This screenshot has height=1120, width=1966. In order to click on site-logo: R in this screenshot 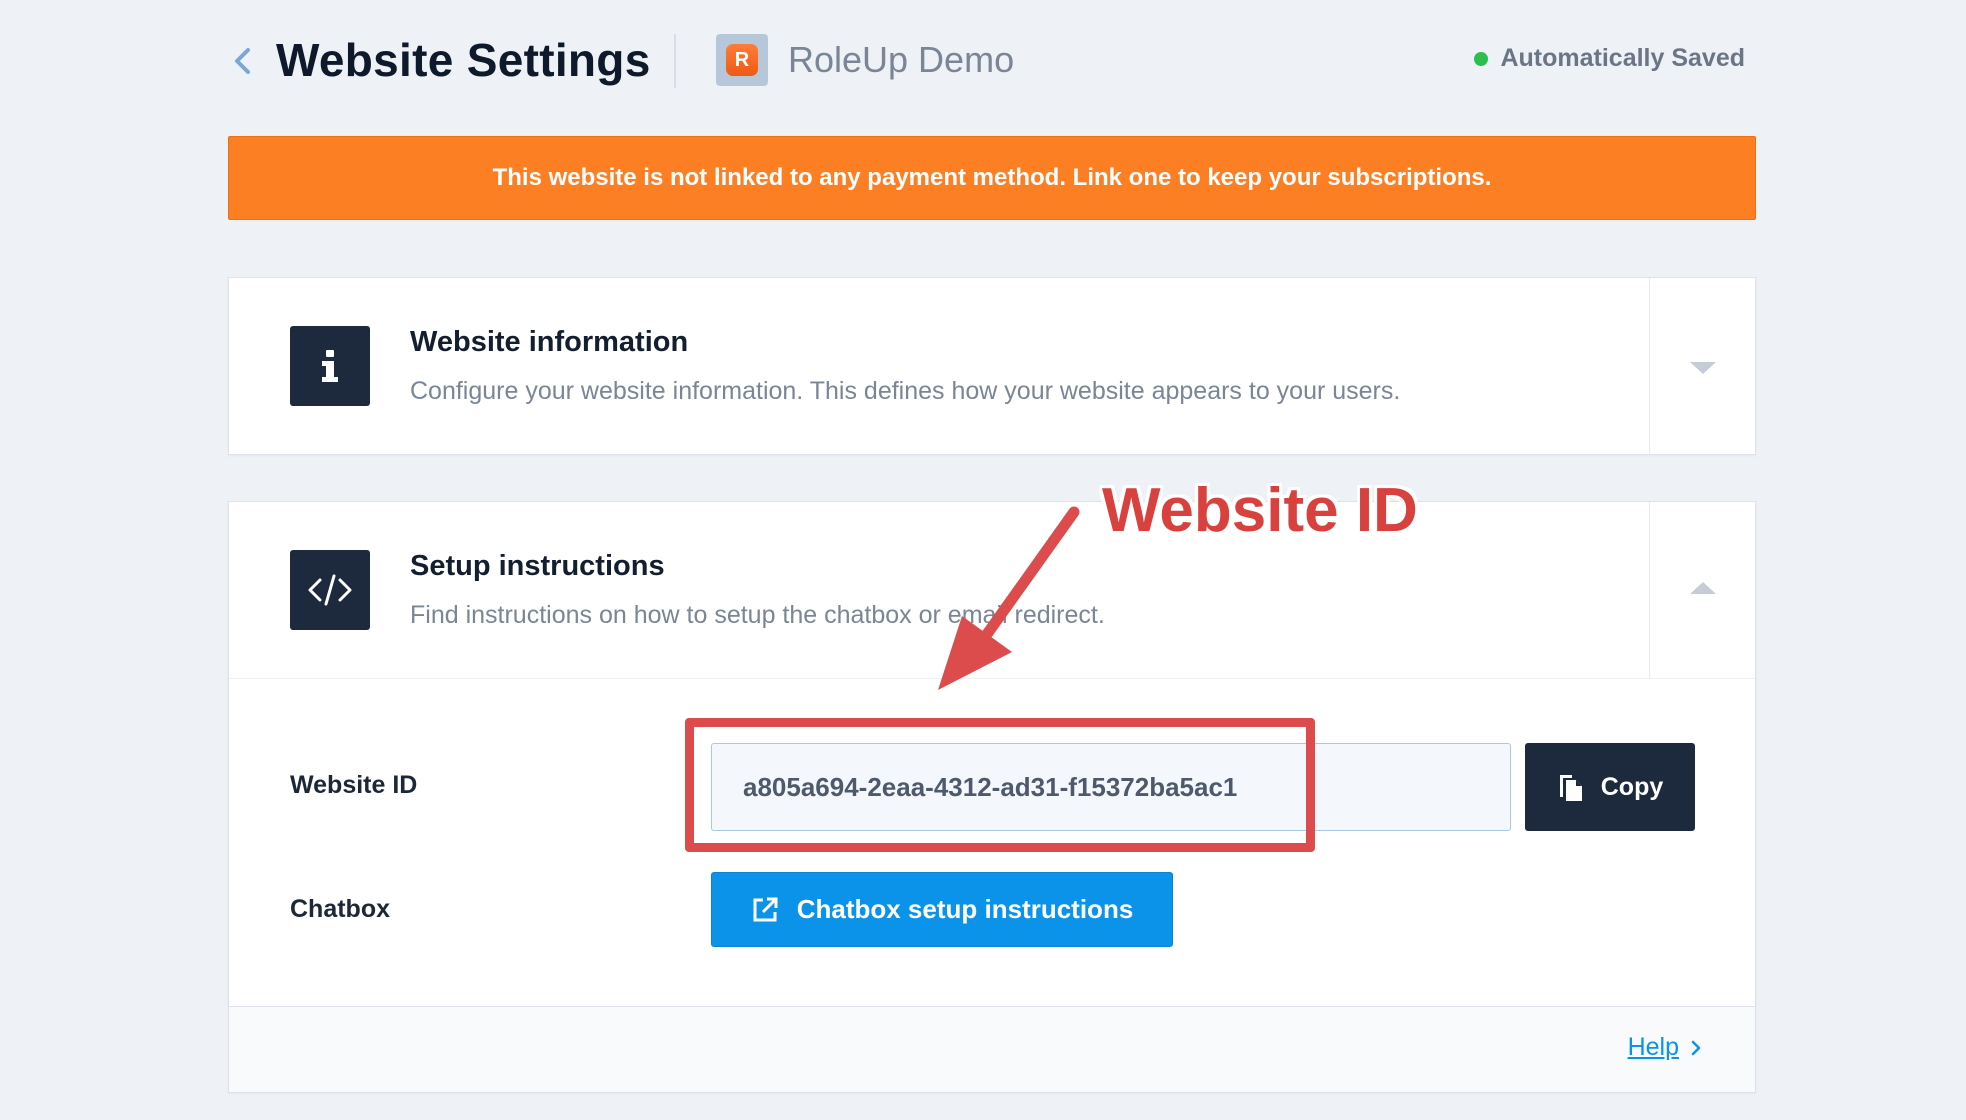, I will do `click(742, 60)`.